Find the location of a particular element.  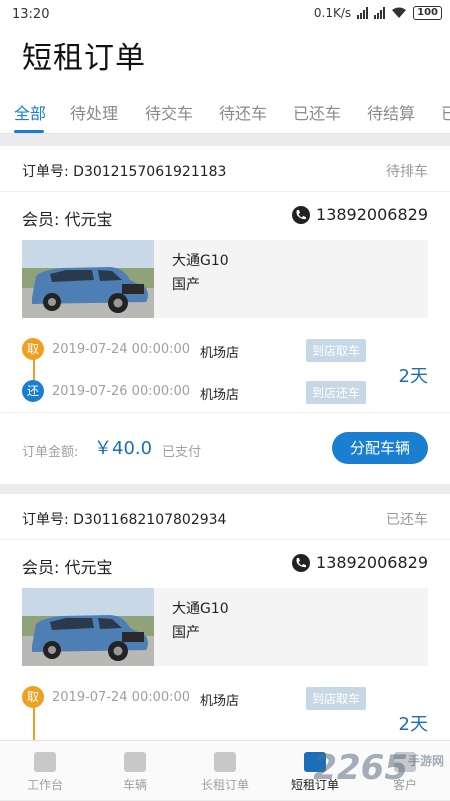

network-speed: 0.1K/s is located at coordinates (332, 13).